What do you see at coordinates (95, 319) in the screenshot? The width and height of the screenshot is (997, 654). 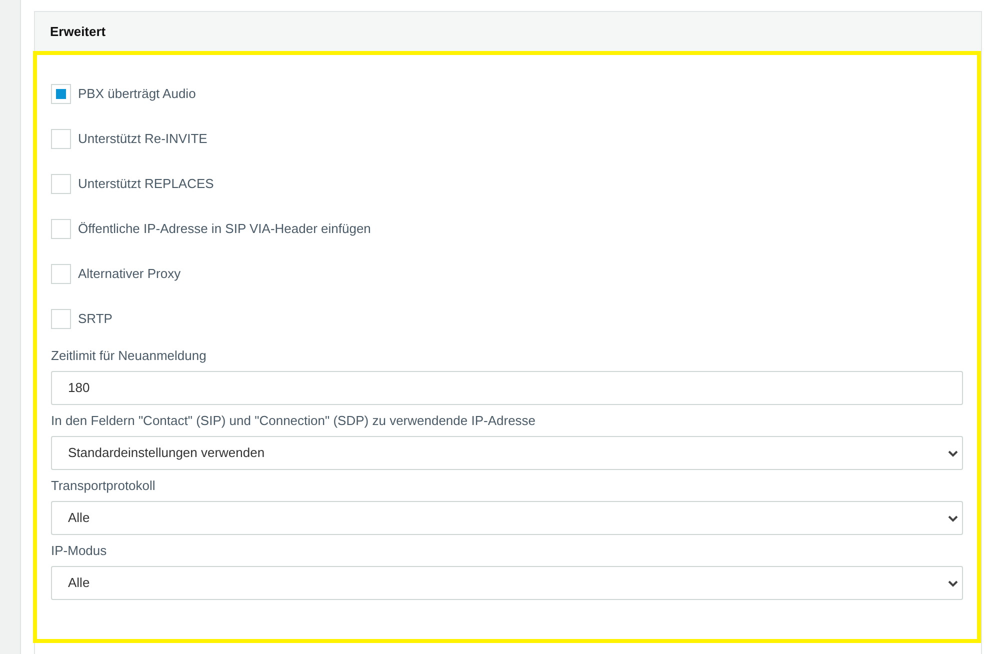 I see `checkbox-label: SRTP` at bounding box center [95, 319].